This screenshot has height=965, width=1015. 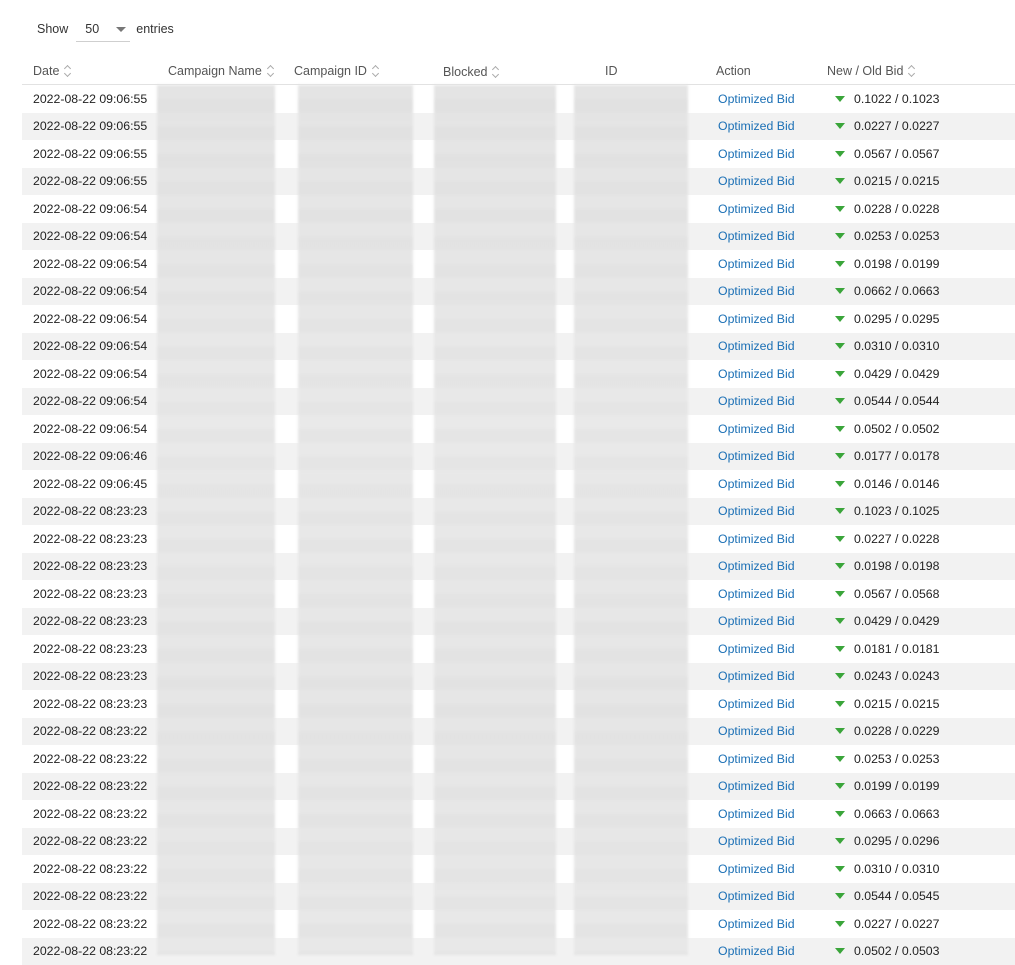 I want to click on row-bid: 0.0502 / 0.0503, so click(x=887, y=951).